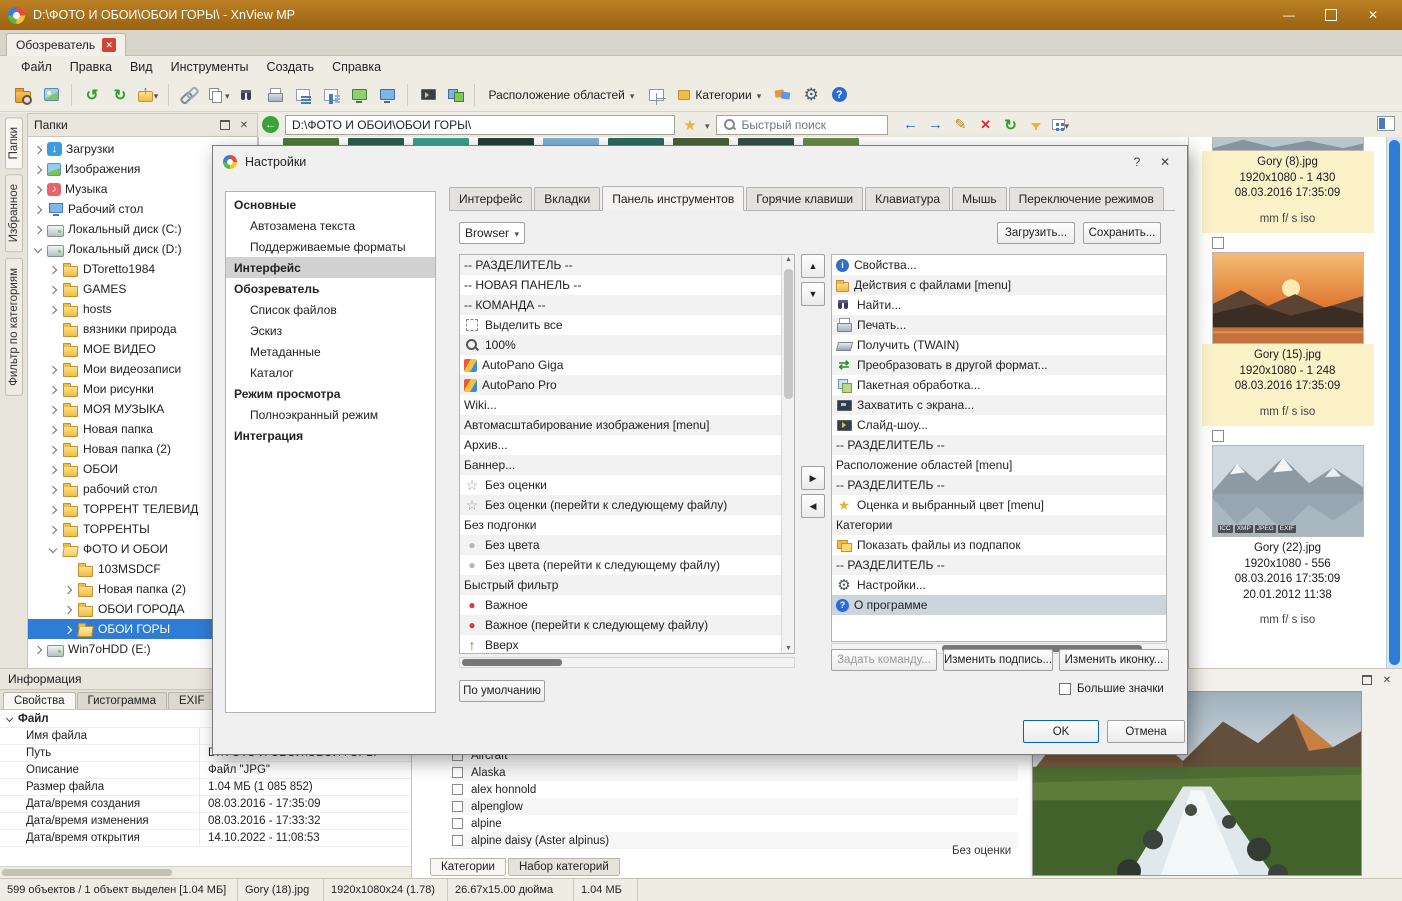 This screenshot has height=901, width=1402. Describe the element at coordinates (961, 125) in the screenshot. I see `address-edit-button` at that location.